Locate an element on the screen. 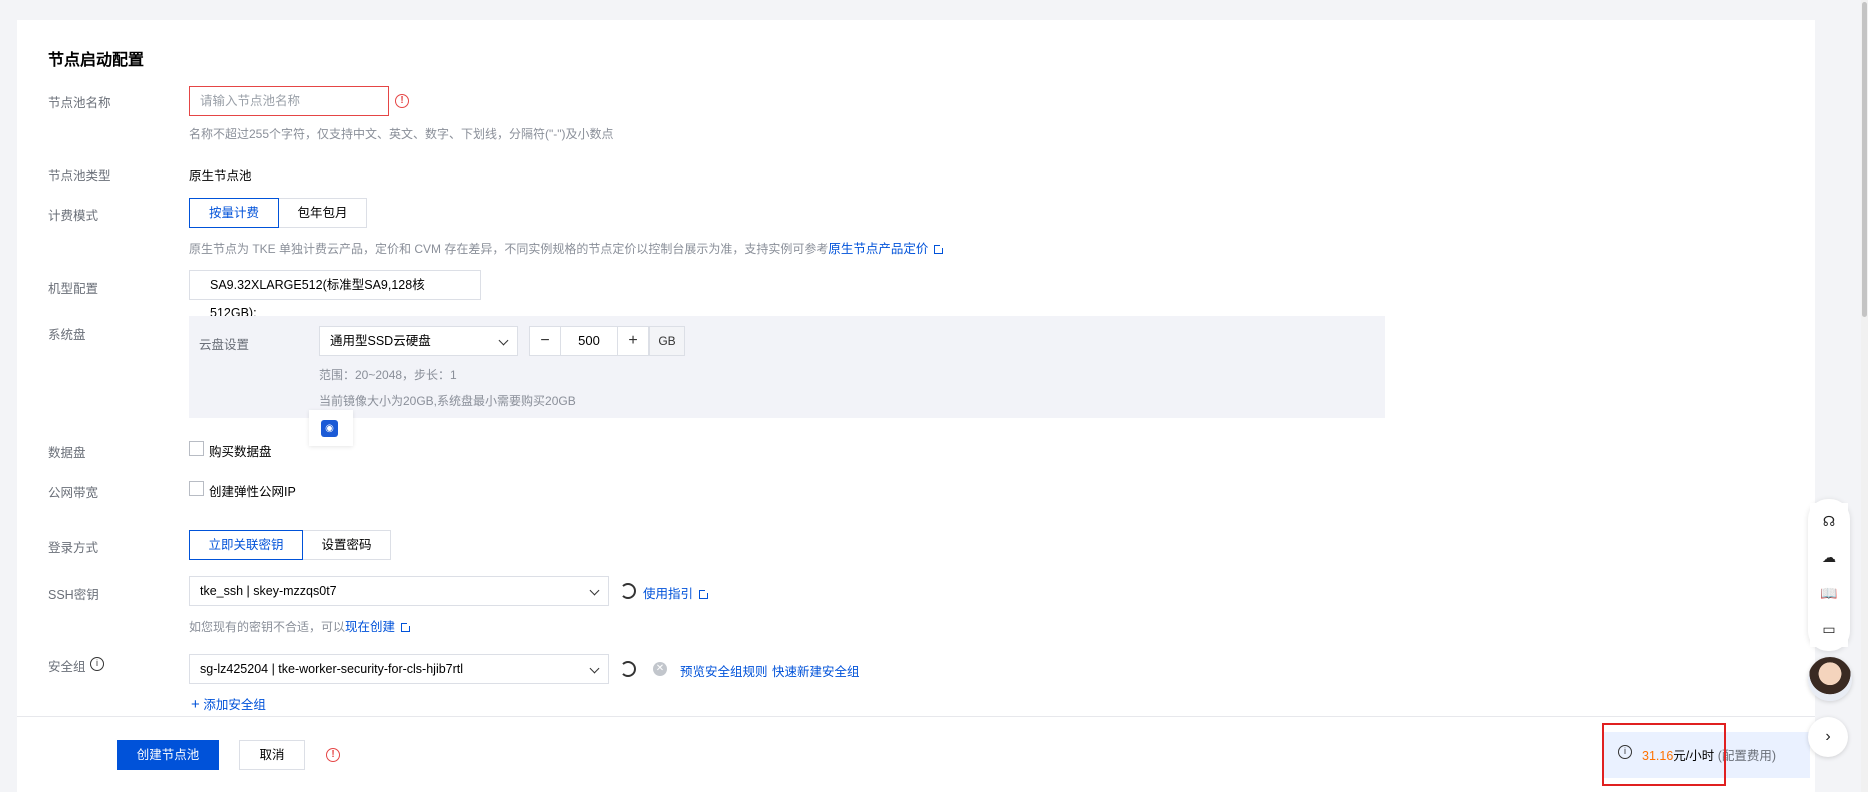  billing-segment: 按量计费 包年包月 is located at coordinates (278, 213).